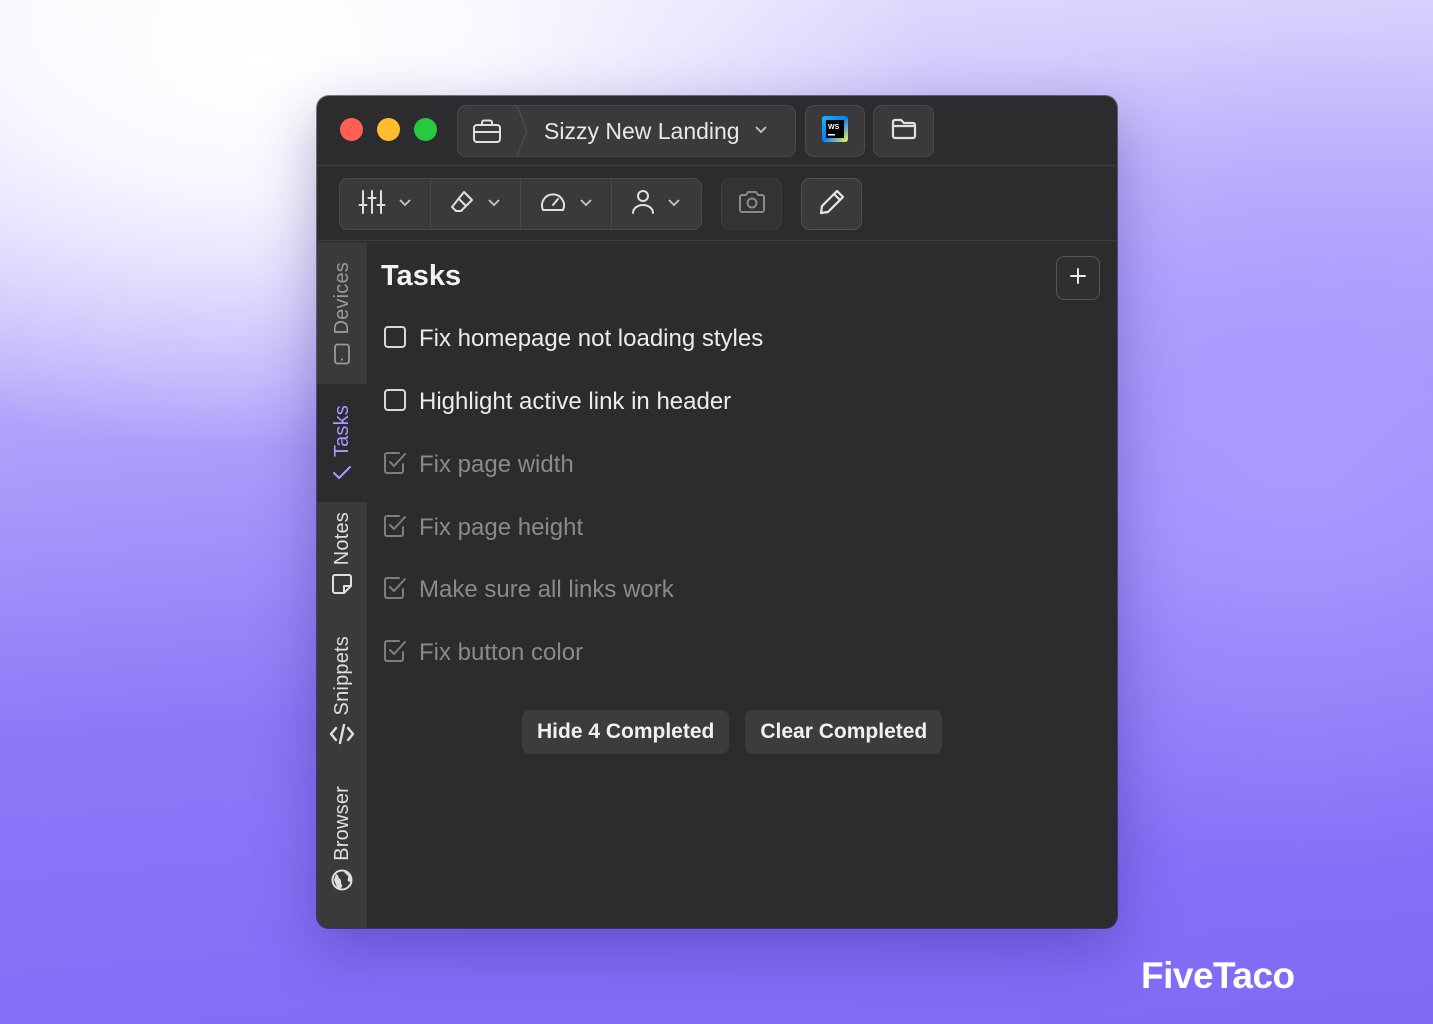  I want to click on task-item-completed: Fix button color, so click(483, 653).